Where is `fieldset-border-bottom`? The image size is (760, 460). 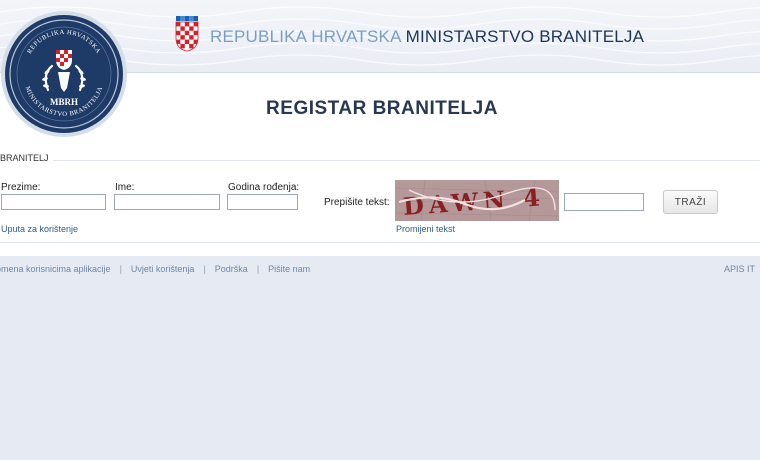
fieldset-border-bottom is located at coordinates (380, 242).